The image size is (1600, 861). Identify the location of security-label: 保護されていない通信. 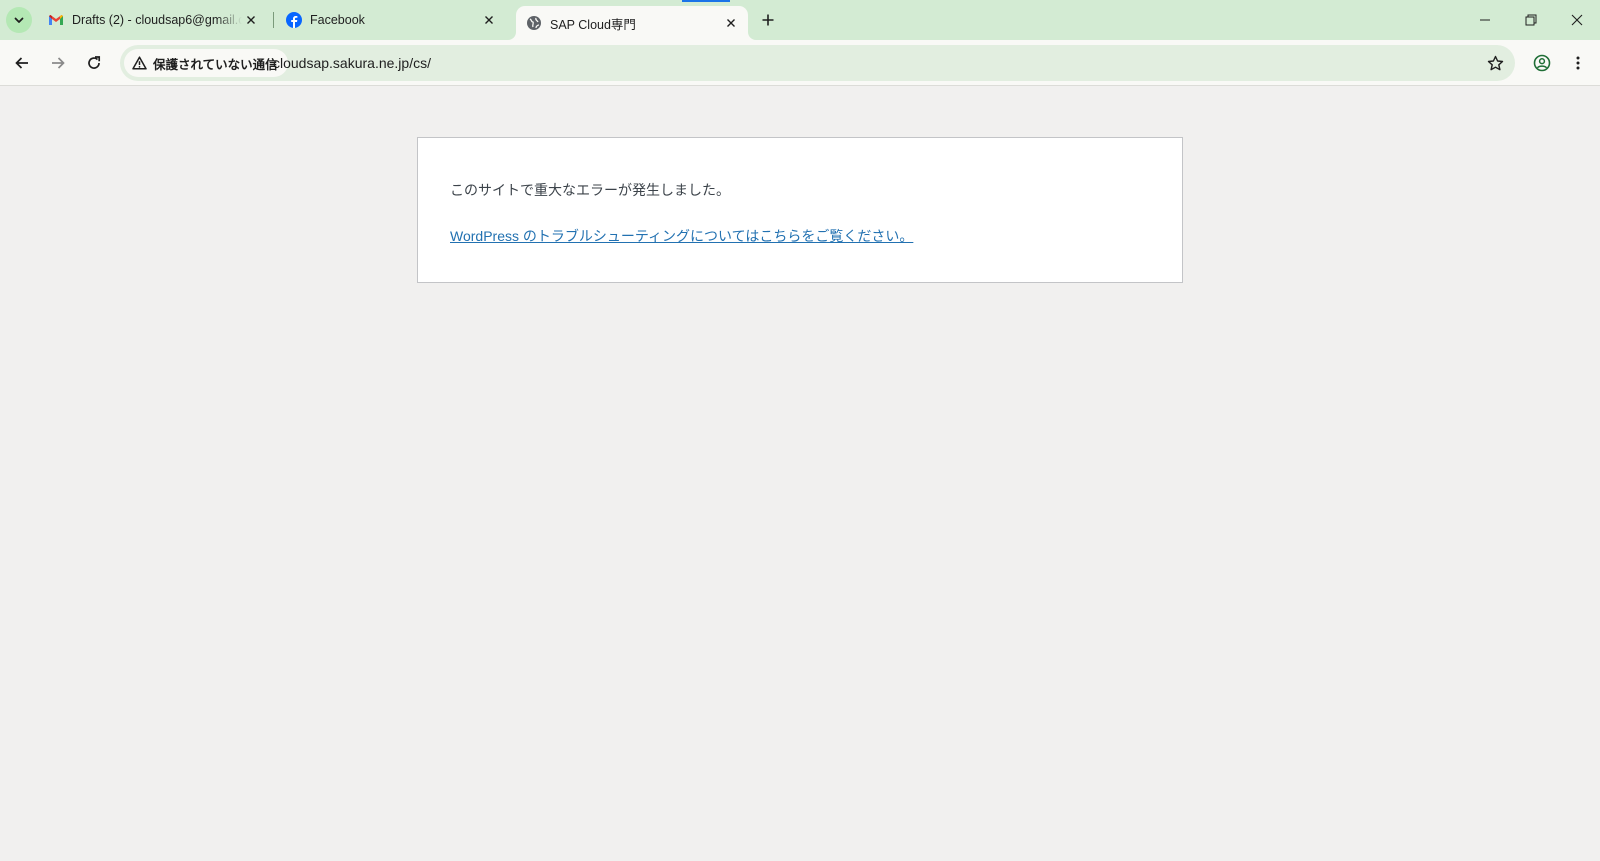
(215, 64).